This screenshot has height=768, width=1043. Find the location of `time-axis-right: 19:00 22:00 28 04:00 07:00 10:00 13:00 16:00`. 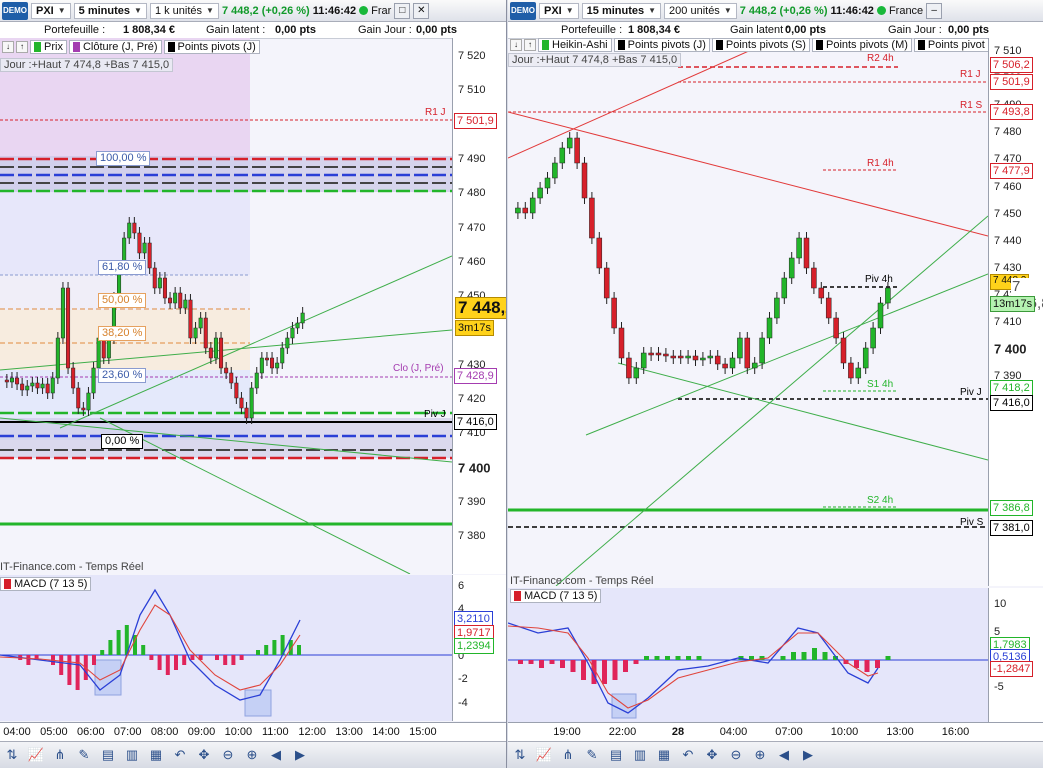

time-axis-right: 19:00 22:00 28 04:00 07:00 10:00 13:00 16:00 is located at coordinates (775, 731).